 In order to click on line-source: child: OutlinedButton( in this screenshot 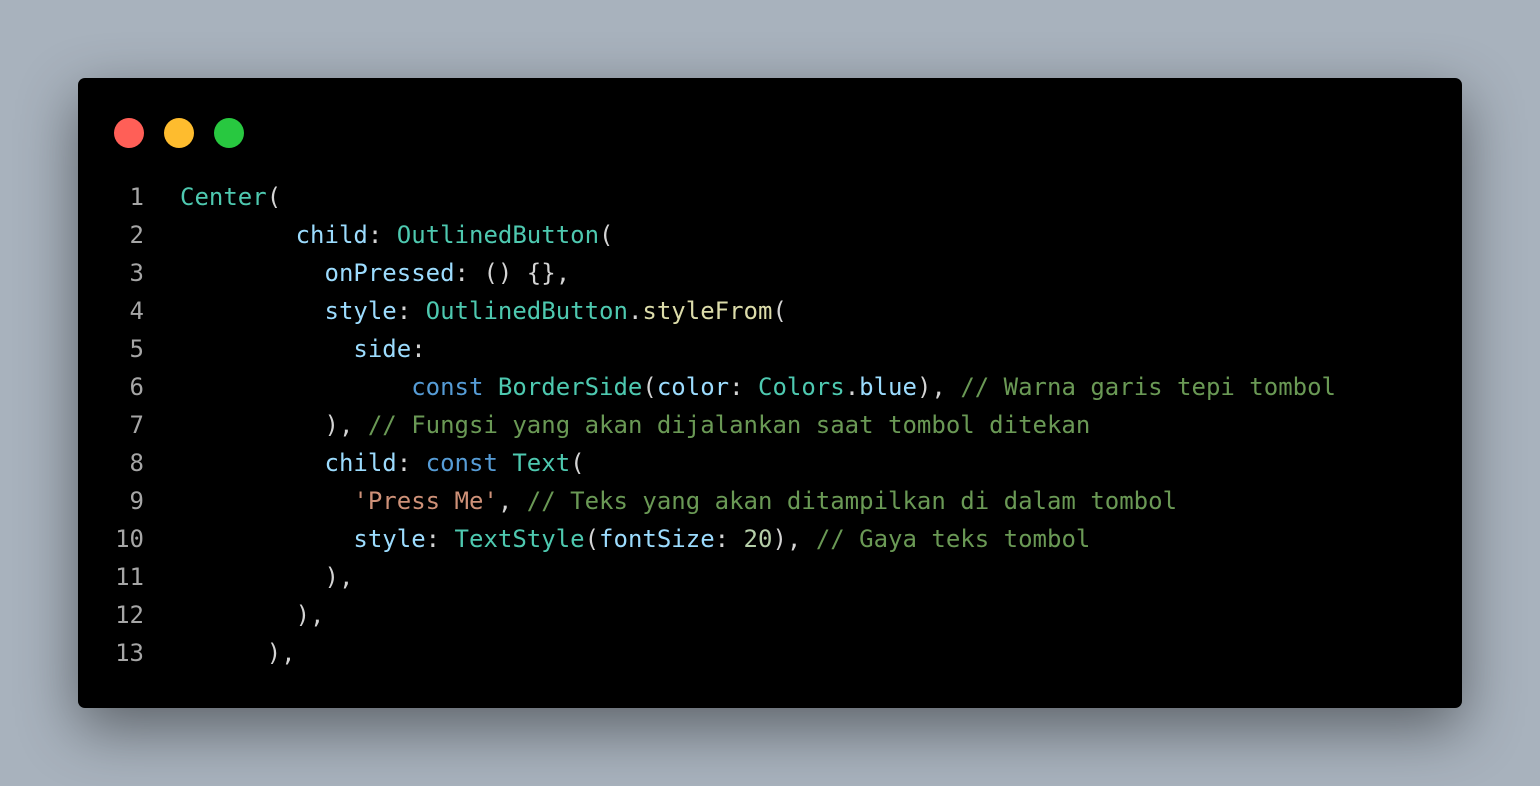, I will do `click(397, 235)`.